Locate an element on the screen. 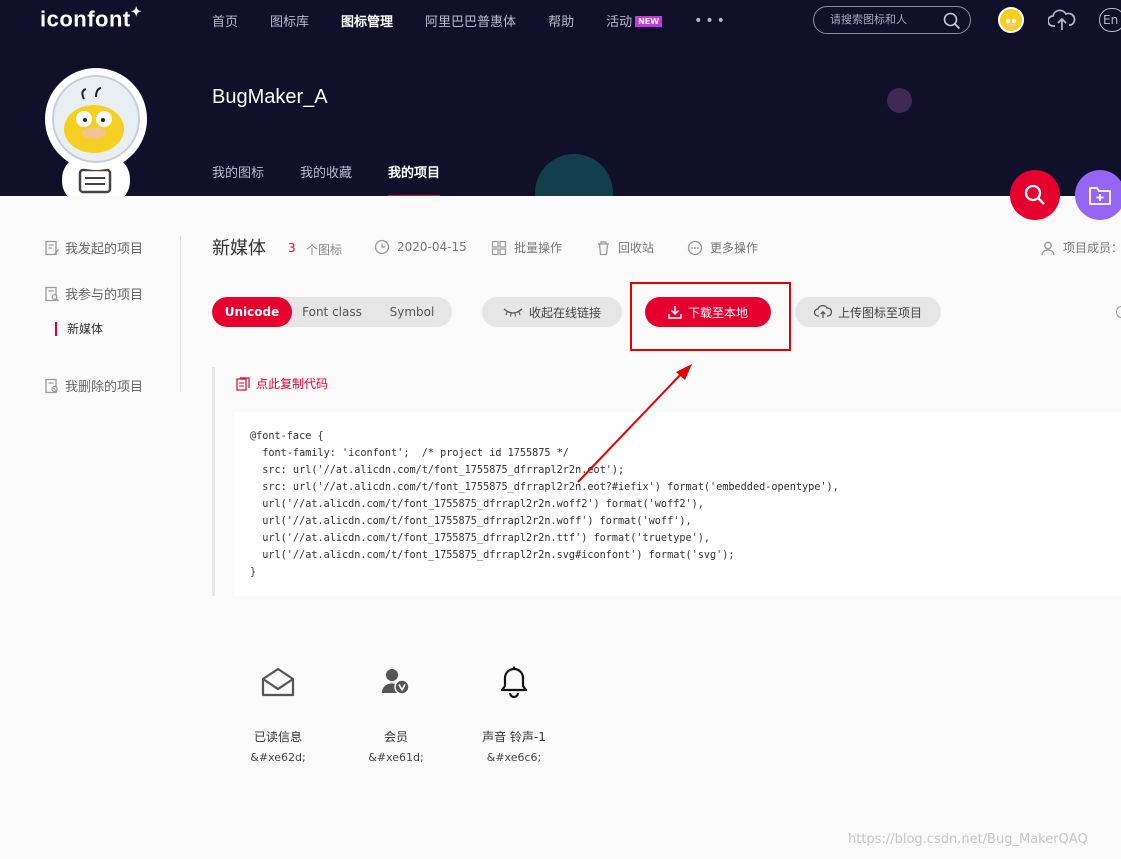 This screenshot has width=1121, height=859. astronaut-psyduck-icon is located at coordinates (96, 132).